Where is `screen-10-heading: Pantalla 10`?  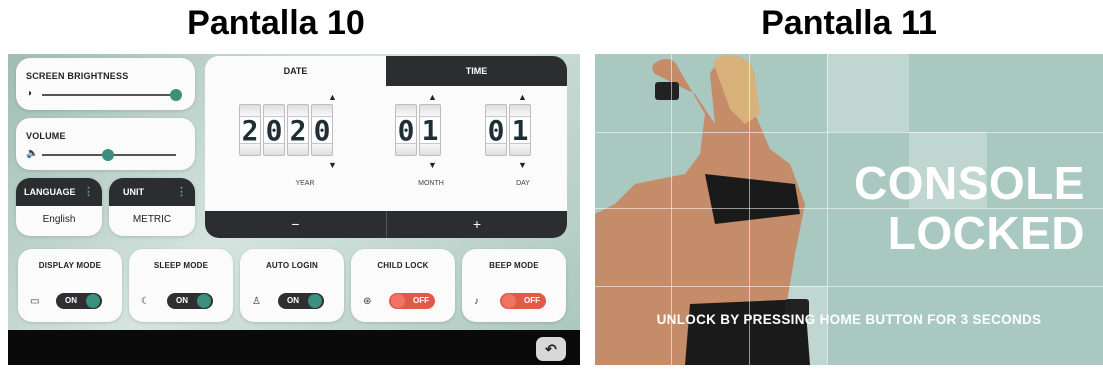
screen-10-heading: Pantalla 10 is located at coordinates (276, 23).